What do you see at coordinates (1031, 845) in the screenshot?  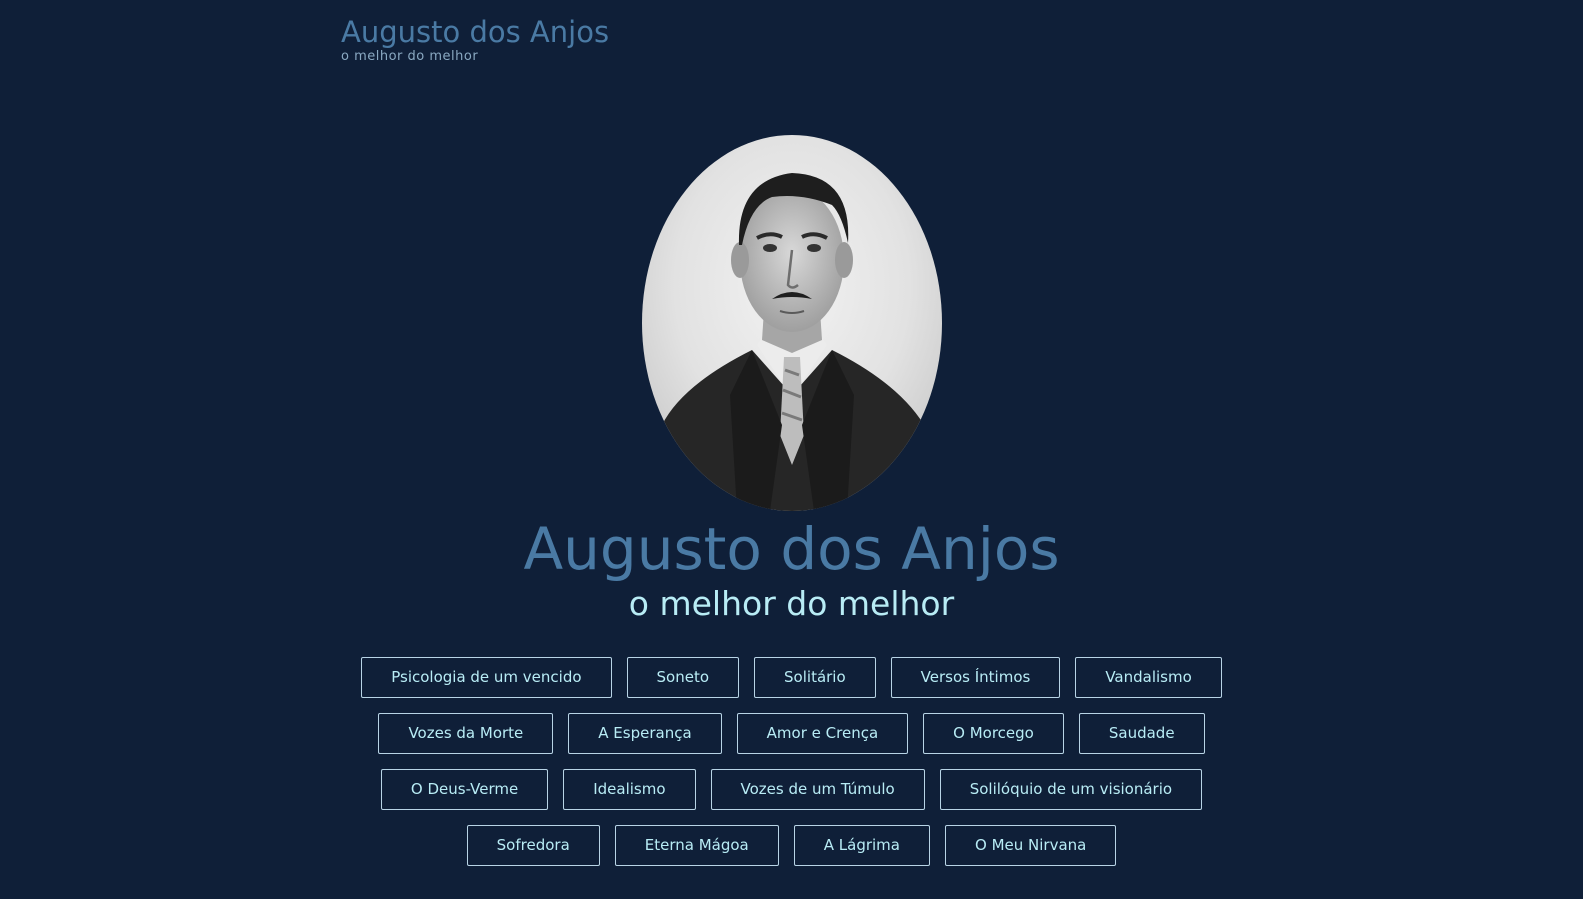 I see `poem-button: O Meu Nirvana` at bounding box center [1031, 845].